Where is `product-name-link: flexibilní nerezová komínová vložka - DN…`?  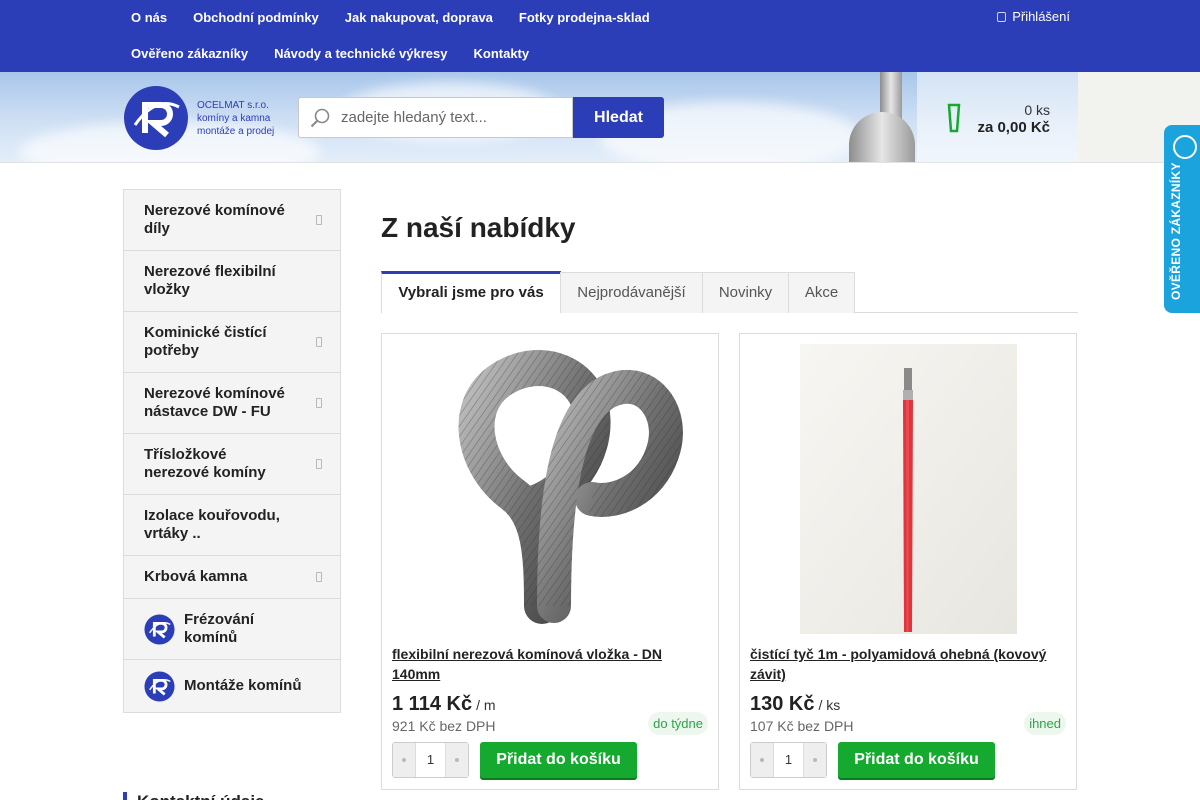 product-name-link: flexibilní nerezová komínová vložka - DN… is located at coordinates (547, 664).